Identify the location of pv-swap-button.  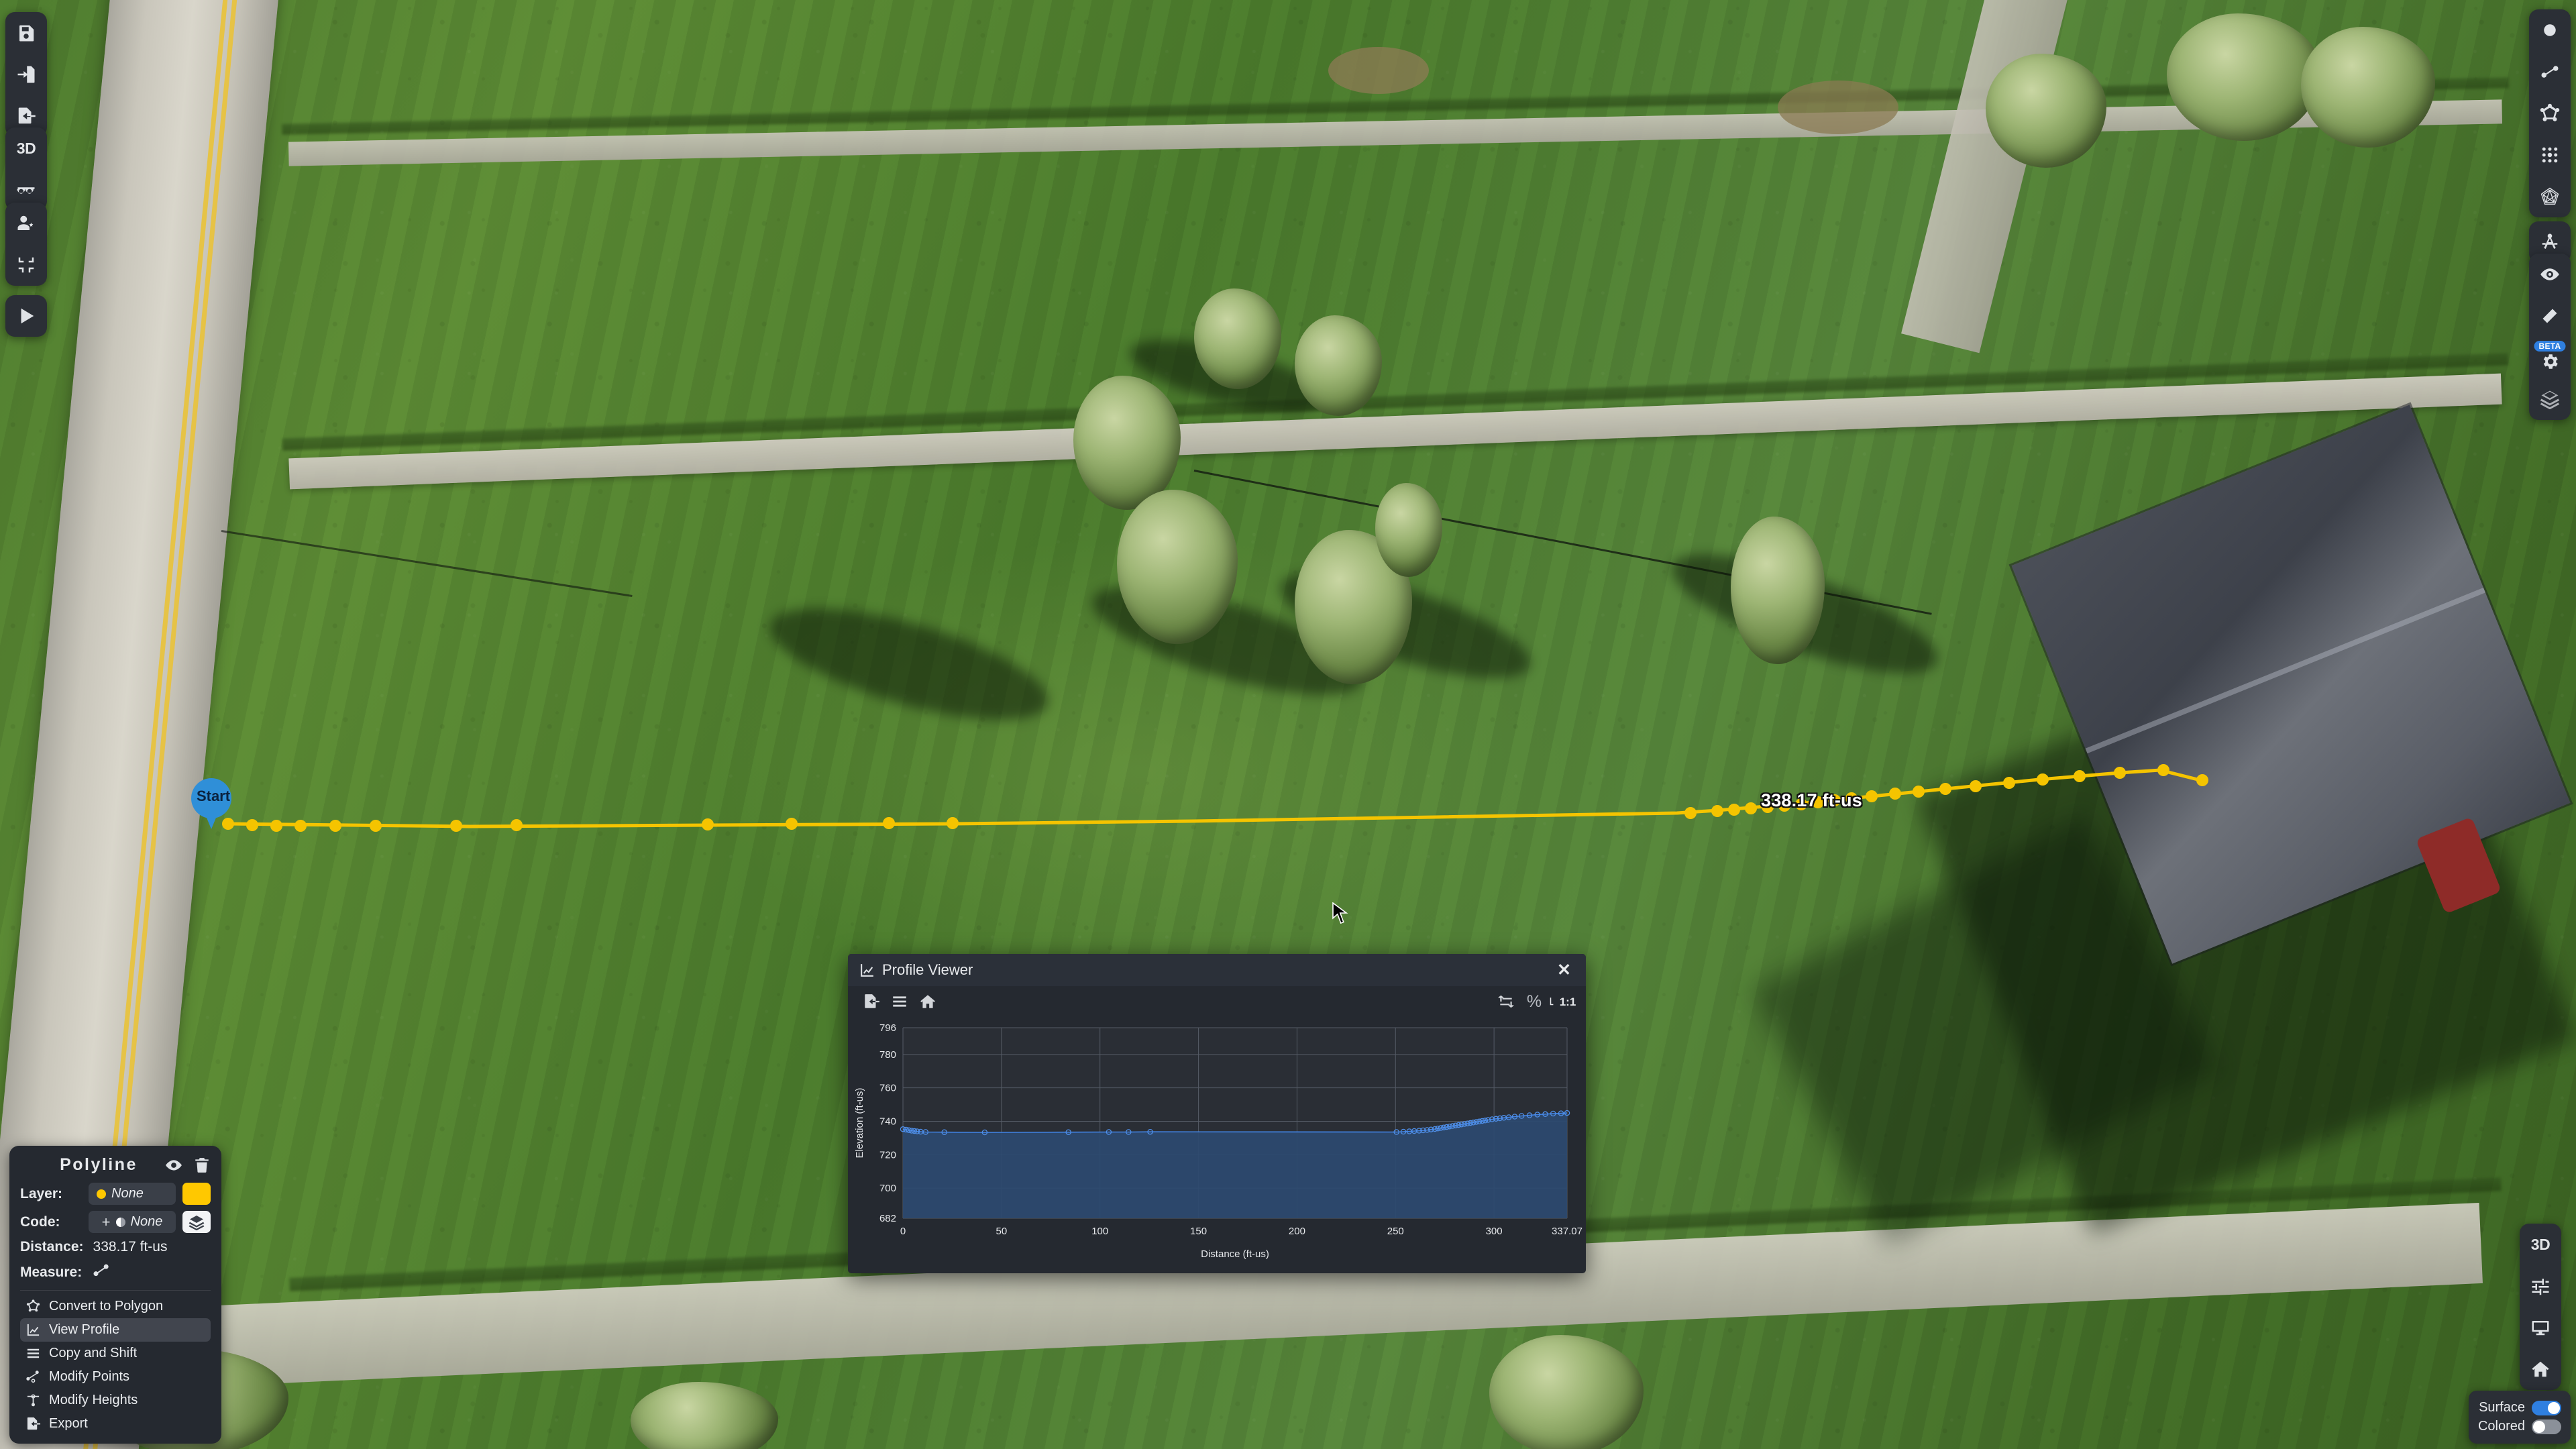
(1506, 1001).